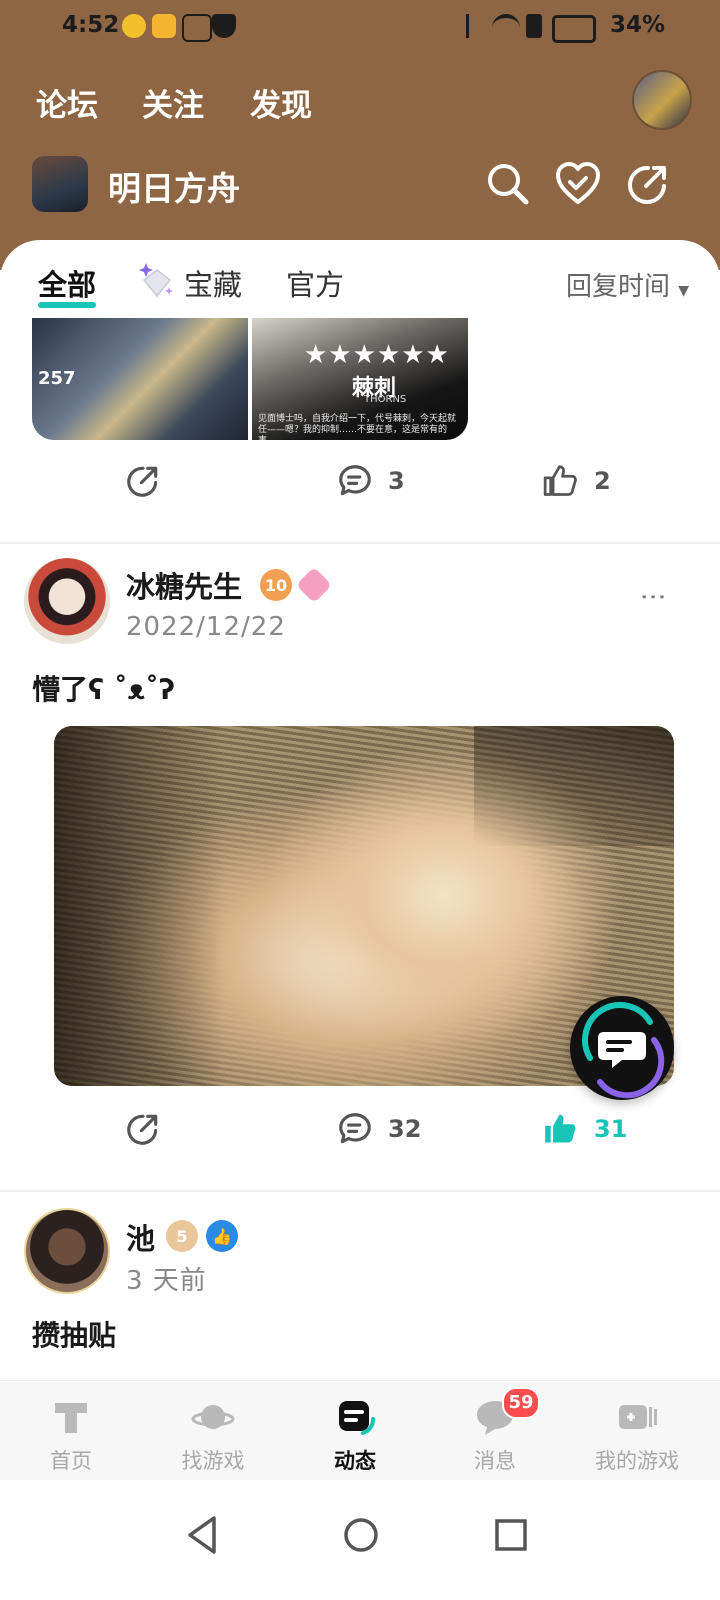 The image size is (720, 1600). What do you see at coordinates (103, 688) in the screenshot?
I see `post-text: 懵了ʕ ˚ᴥ˚ʔ` at bounding box center [103, 688].